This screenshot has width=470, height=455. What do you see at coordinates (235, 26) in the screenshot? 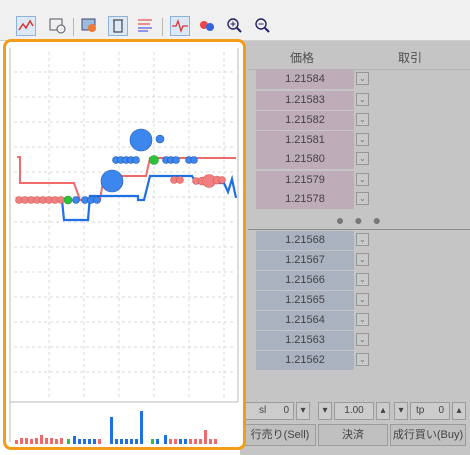
I see `zoom-in-icon` at bounding box center [235, 26].